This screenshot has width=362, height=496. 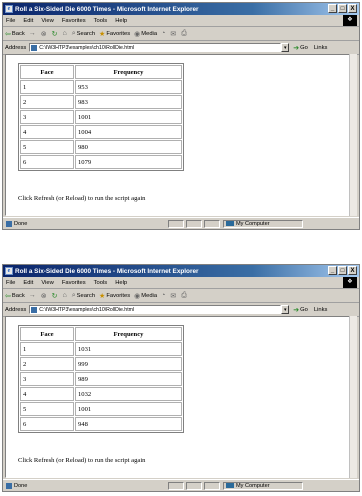 What do you see at coordinates (101, 87) in the screenshot?
I see `table-row: 1 953` at bounding box center [101, 87].